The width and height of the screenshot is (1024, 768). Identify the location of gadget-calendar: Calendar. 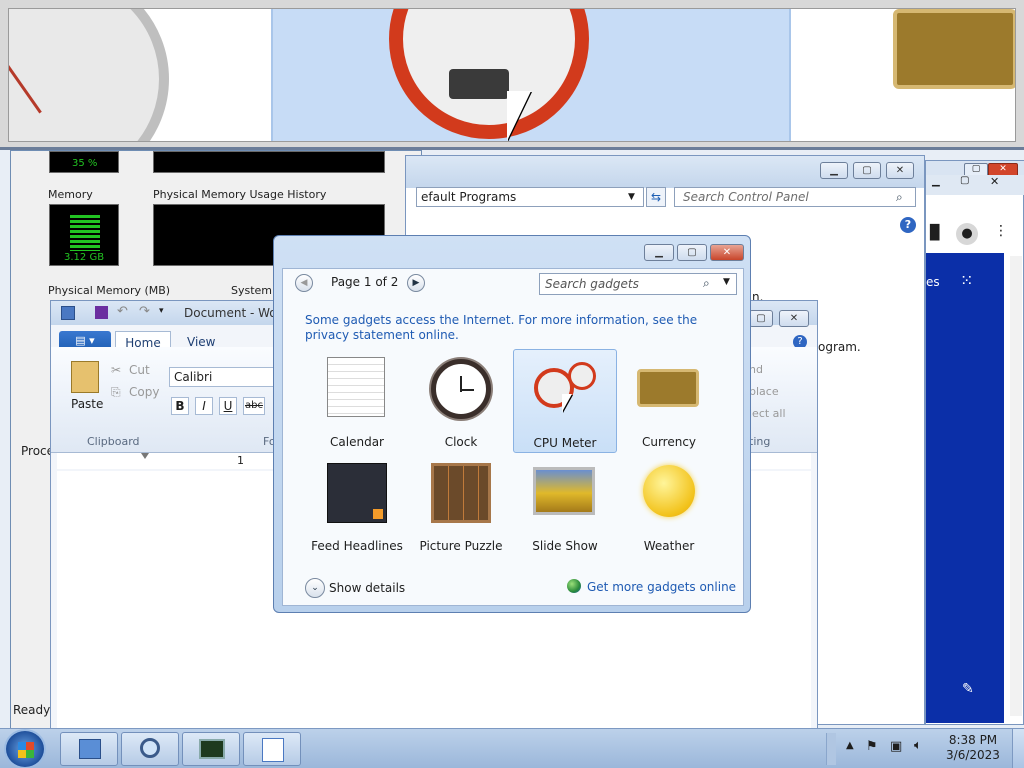
(357, 405).